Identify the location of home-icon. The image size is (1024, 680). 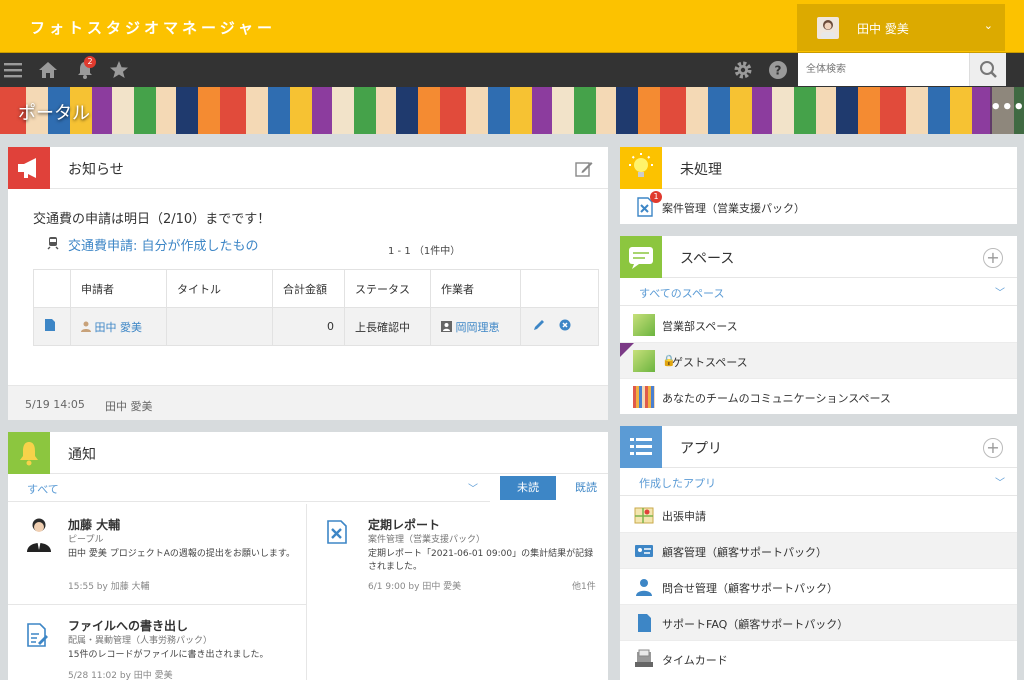
(48, 70).